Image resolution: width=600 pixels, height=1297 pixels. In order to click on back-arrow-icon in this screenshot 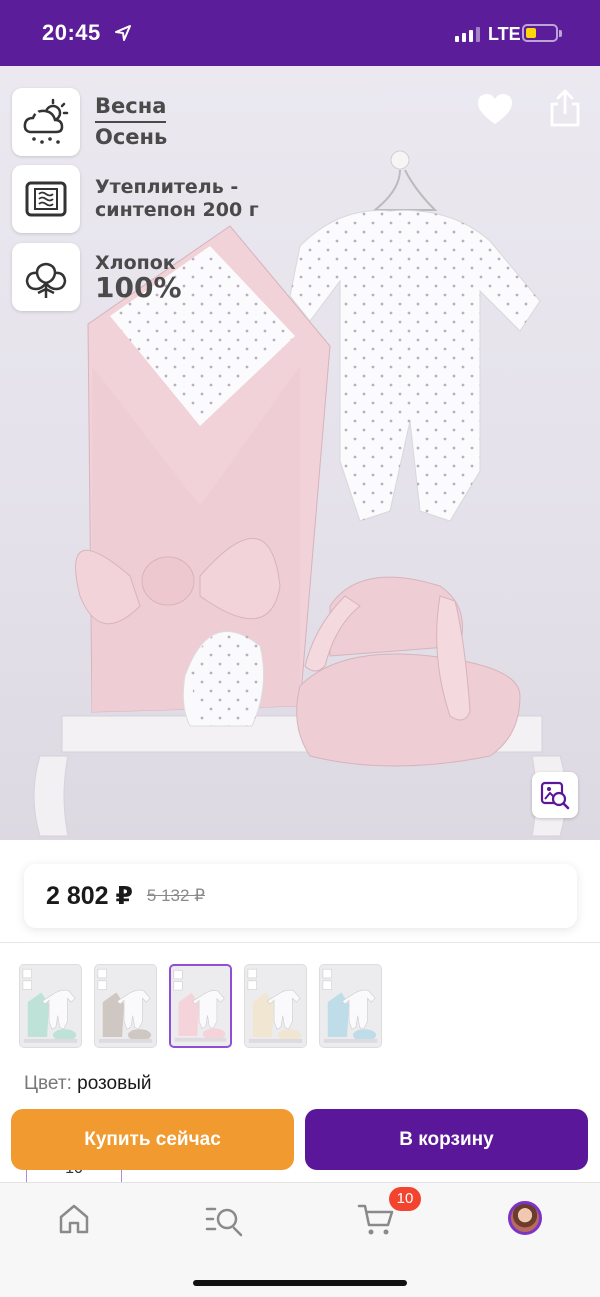, I will do `click(38, 108)`.